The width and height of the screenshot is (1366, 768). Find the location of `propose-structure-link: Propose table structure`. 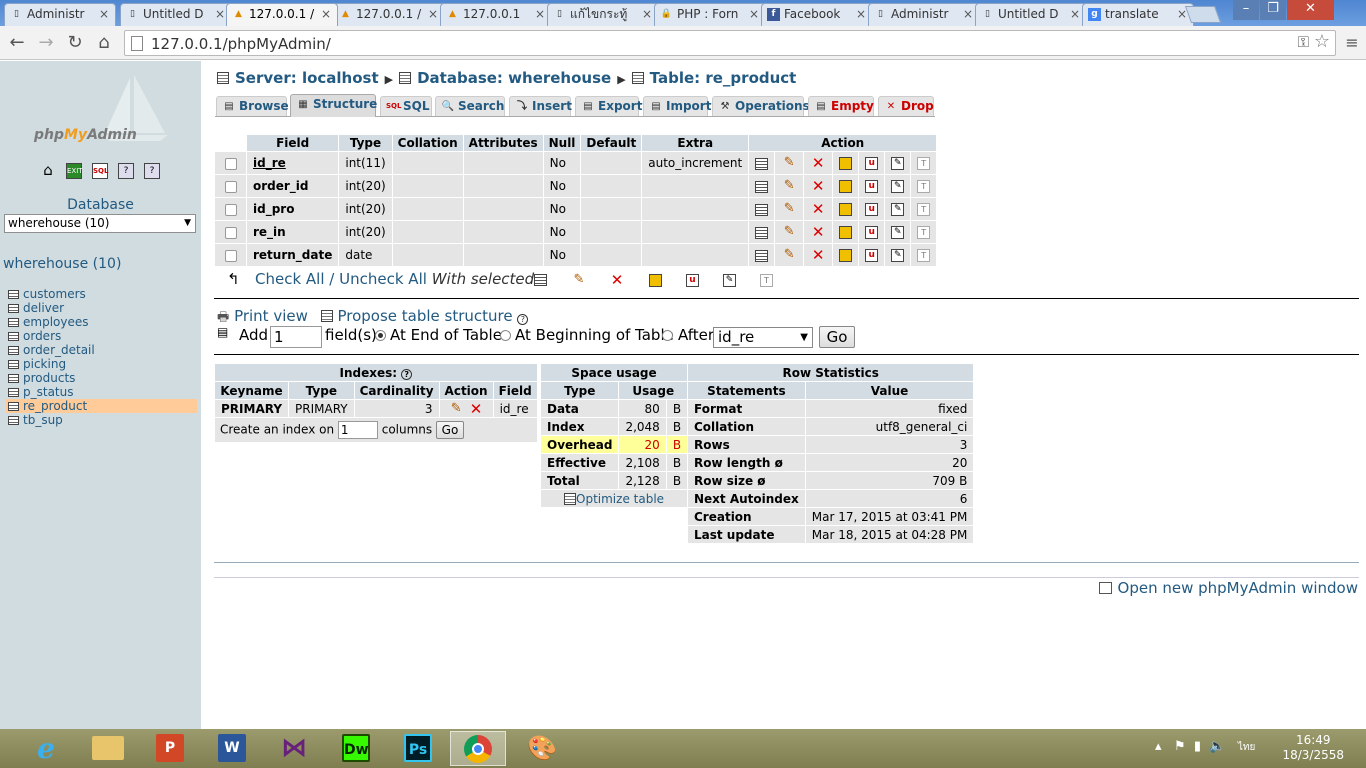

propose-structure-link: Propose table structure is located at coordinates (424, 316).